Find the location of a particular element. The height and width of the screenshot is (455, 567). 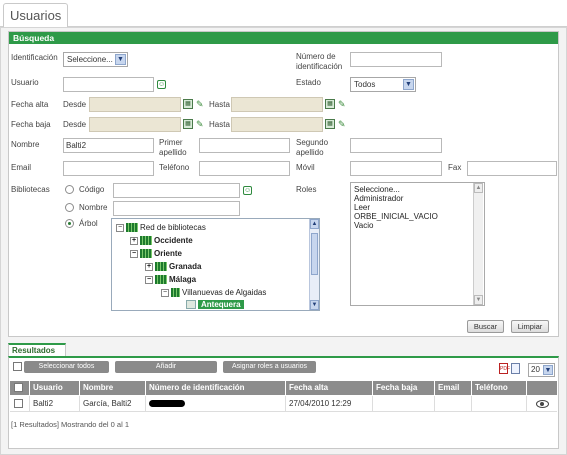

usuario-label: Usuario is located at coordinates (25, 82).